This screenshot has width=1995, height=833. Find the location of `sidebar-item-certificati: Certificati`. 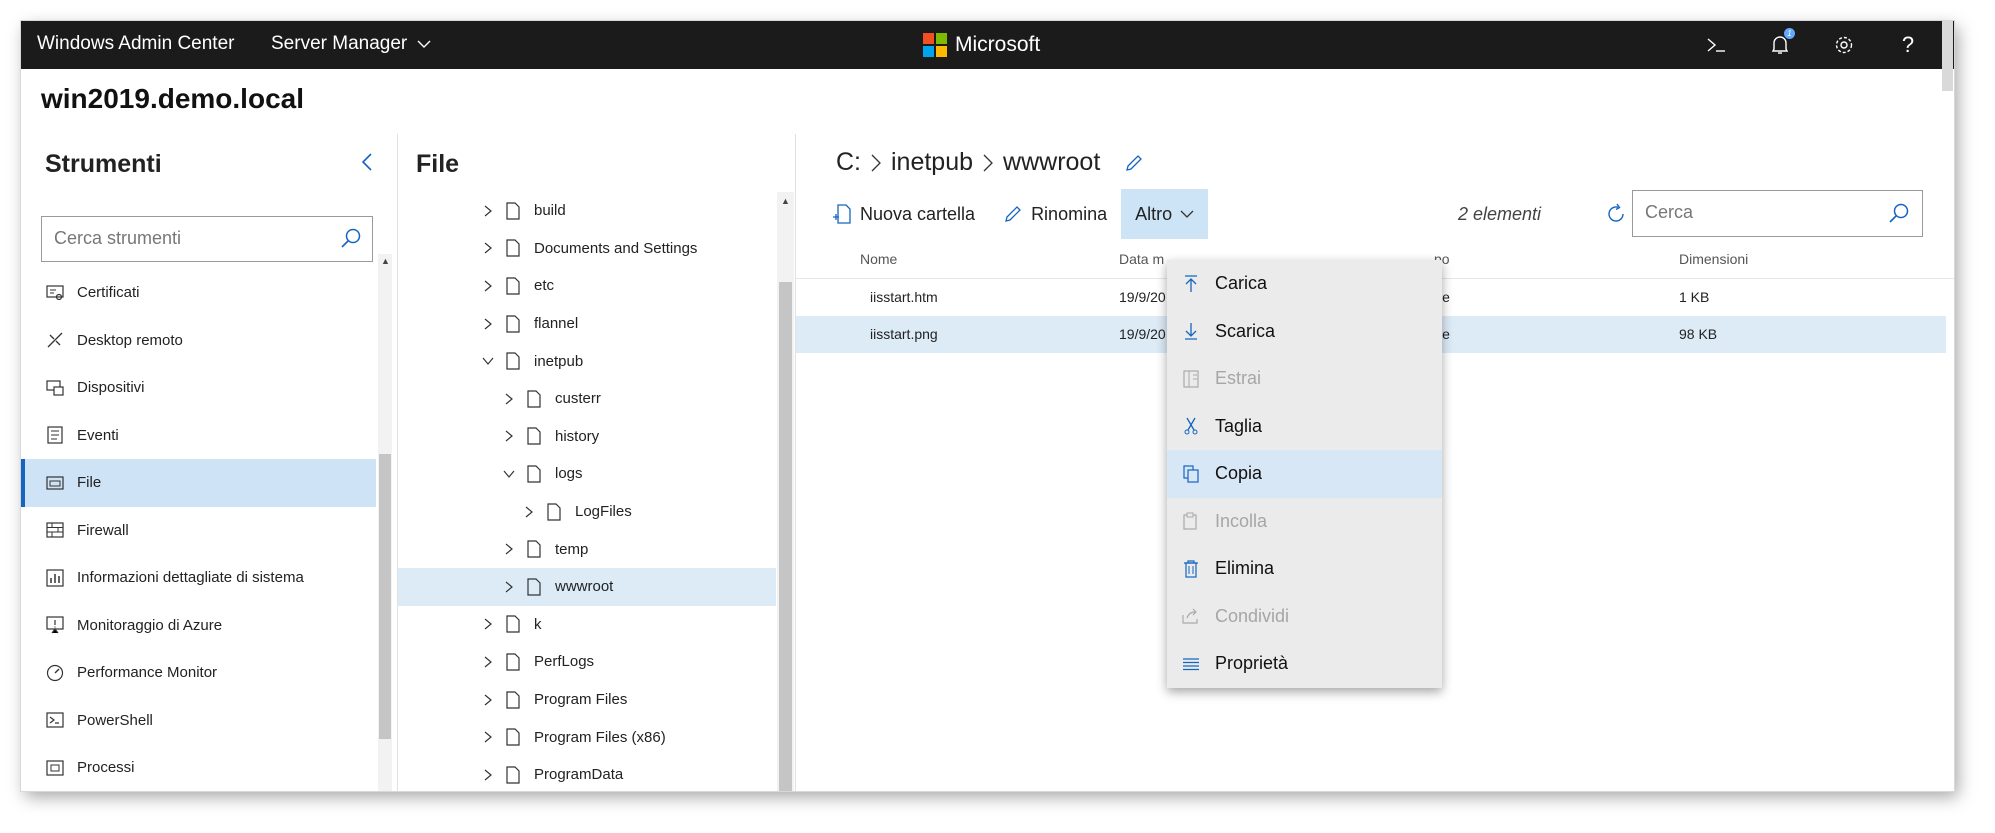

sidebar-item-certificati: Certificati is located at coordinates (198, 293).